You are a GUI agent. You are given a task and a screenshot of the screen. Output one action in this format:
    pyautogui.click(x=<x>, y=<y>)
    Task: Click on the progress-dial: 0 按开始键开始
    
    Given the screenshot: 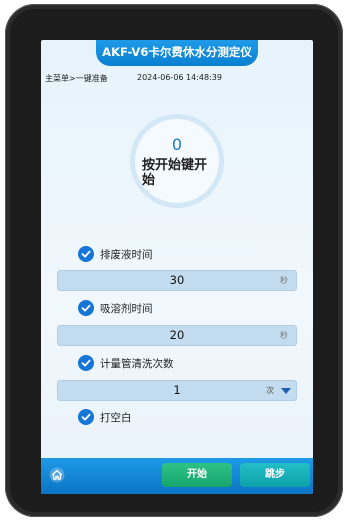 What is the action you would take?
    pyautogui.click(x=177, y=161)
    